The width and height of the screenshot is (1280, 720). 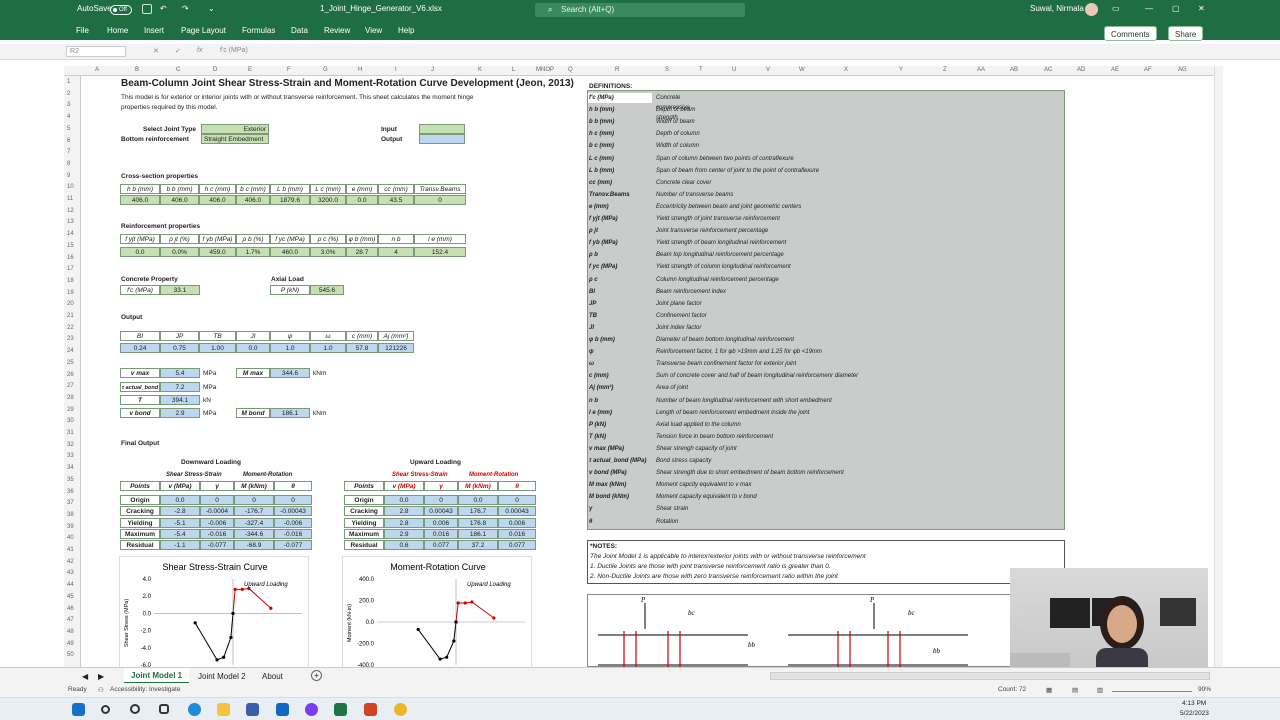 I want to click on mail-icon, so click(x=282, y=709).